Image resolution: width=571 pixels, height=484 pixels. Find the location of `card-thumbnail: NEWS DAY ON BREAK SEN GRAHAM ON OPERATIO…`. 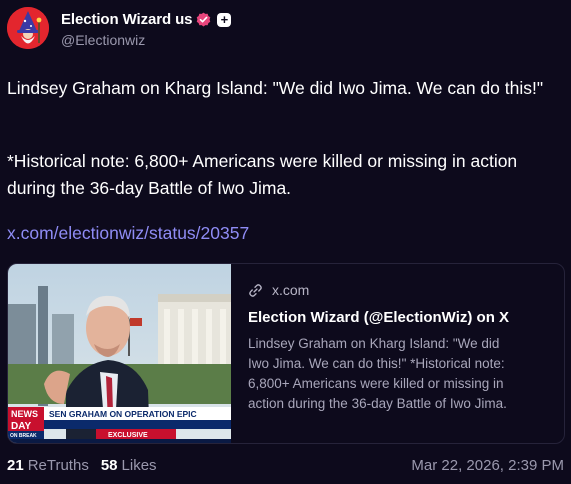

card-thumbnail: NEWS DAY ON BREAK SEN GRAHAM ON OPERATIO… is located at coordinates (119, 353).